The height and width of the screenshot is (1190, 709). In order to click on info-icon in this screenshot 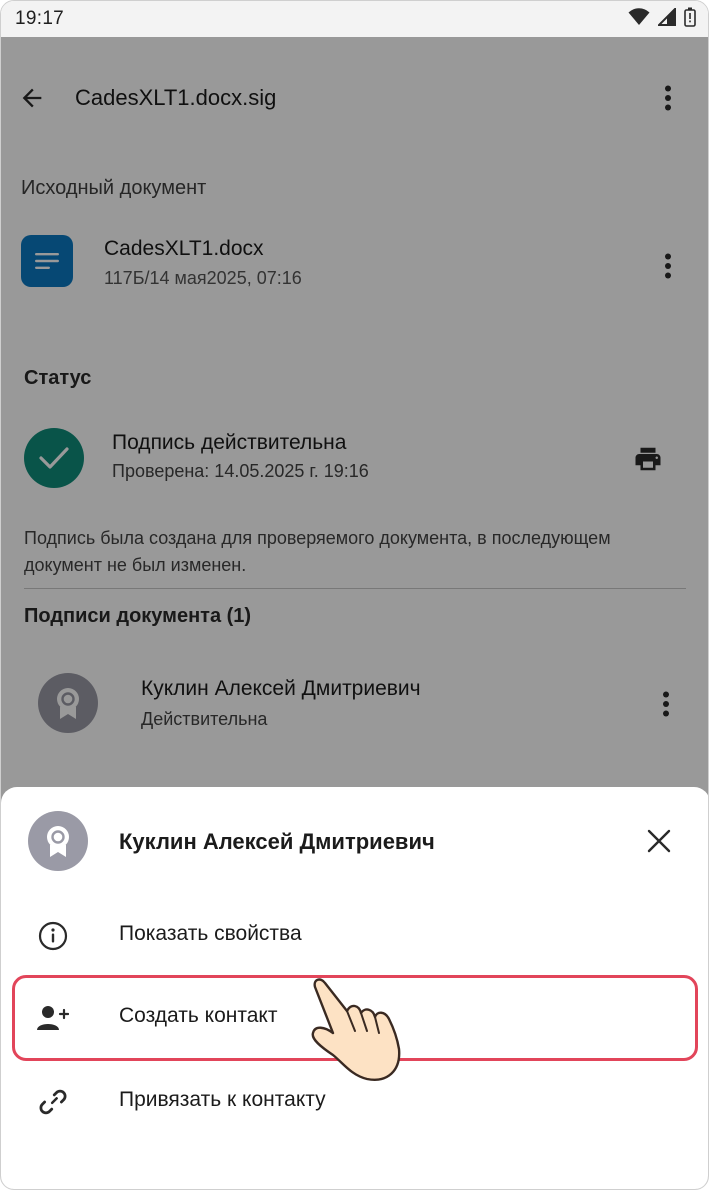, I will do `click(53, 936)`.